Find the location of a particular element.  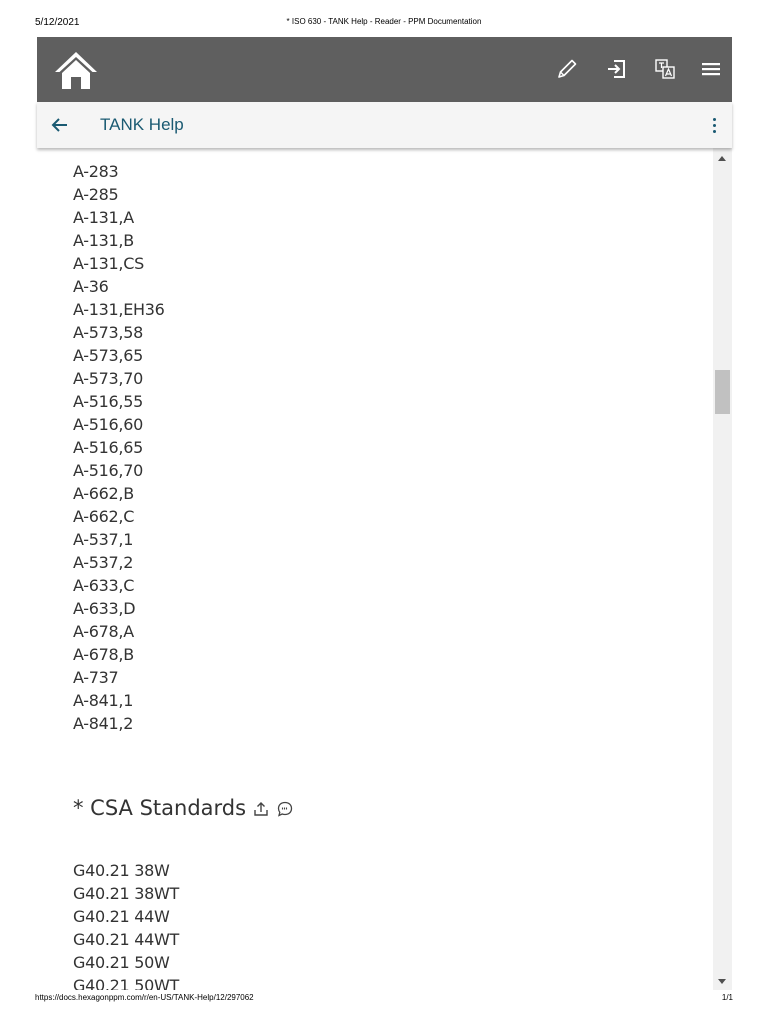

list-item: A-516,70 is located at coordinates (108, 470).